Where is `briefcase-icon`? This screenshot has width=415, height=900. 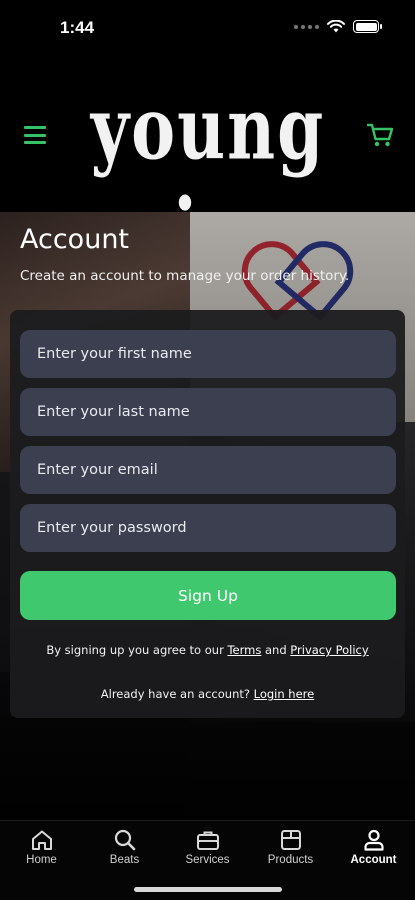 briefcase-icon is located at coordinates (207, 840).